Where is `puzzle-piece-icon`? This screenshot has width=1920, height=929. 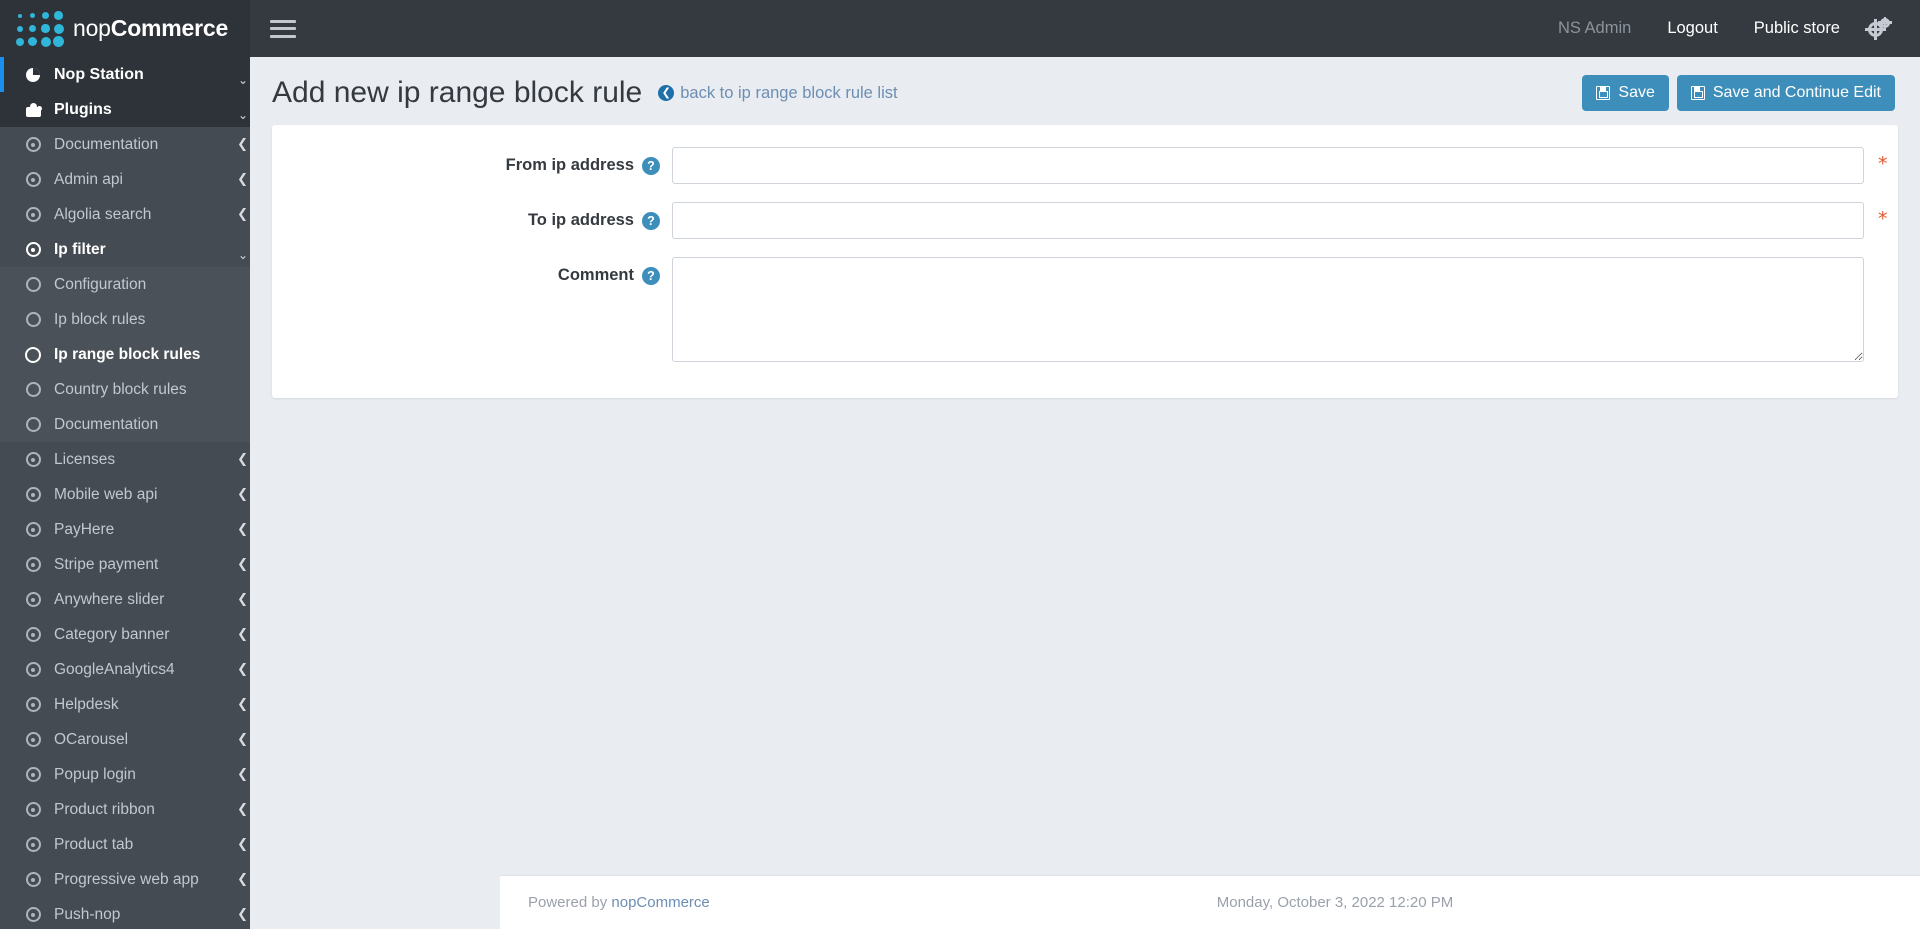 puzzle-piece-icon is located at coordinates (33, 109).